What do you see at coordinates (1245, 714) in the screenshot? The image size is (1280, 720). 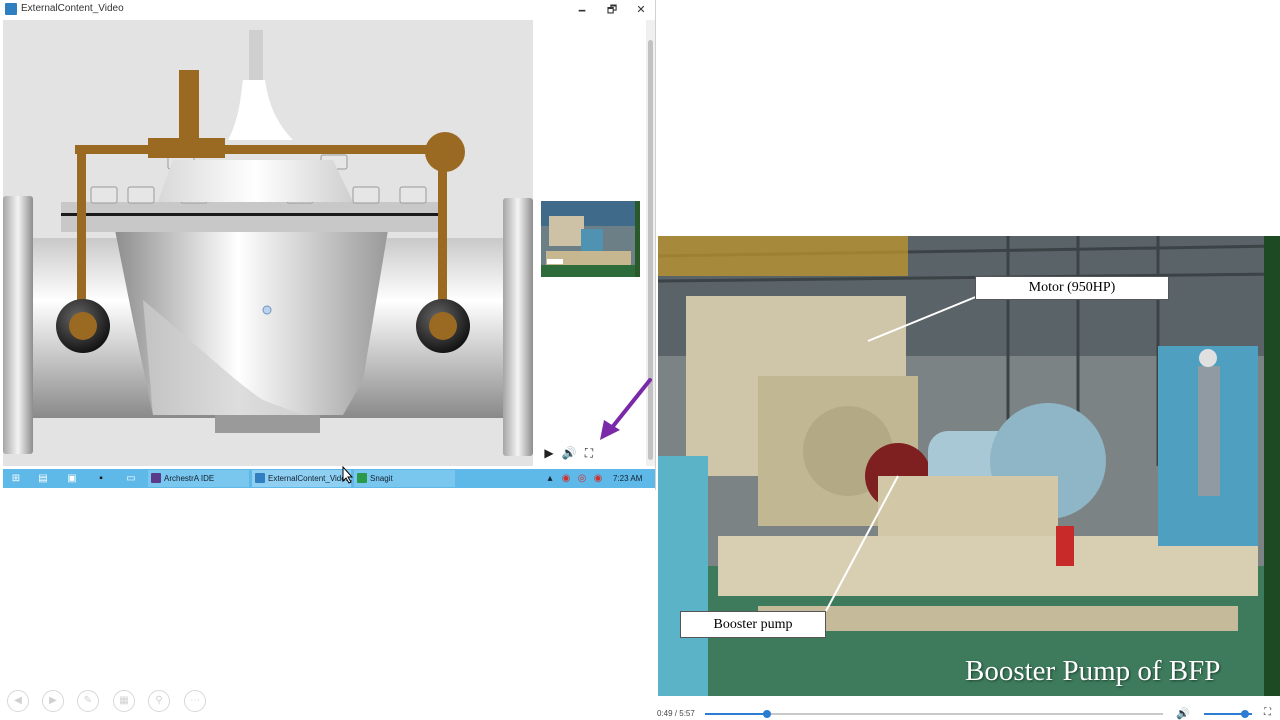 I see `volume-slider-handle` at bounding box center [1245, 714].